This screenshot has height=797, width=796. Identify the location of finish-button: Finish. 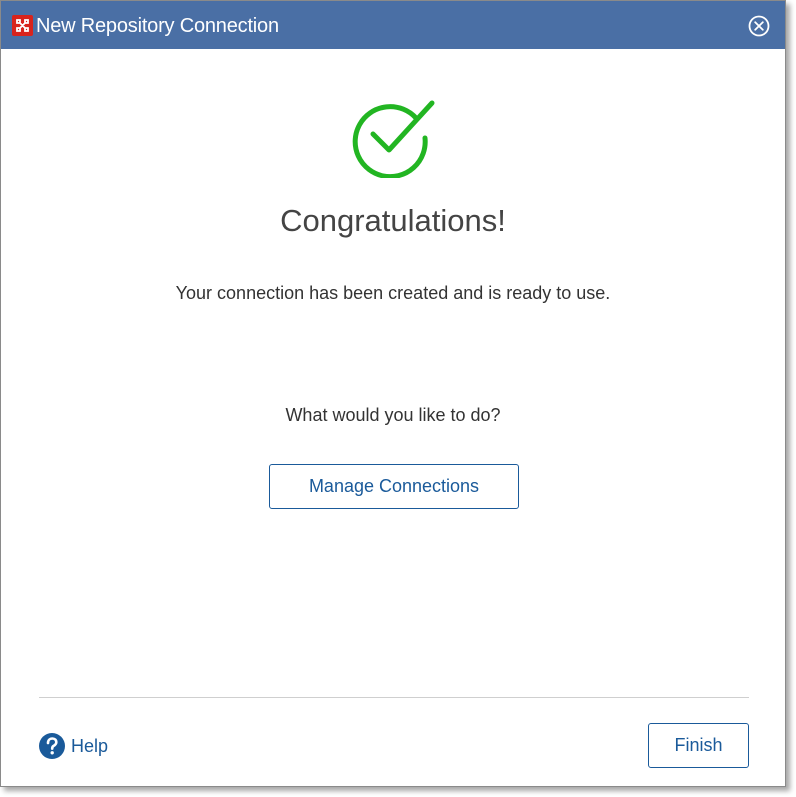
(698, 745).